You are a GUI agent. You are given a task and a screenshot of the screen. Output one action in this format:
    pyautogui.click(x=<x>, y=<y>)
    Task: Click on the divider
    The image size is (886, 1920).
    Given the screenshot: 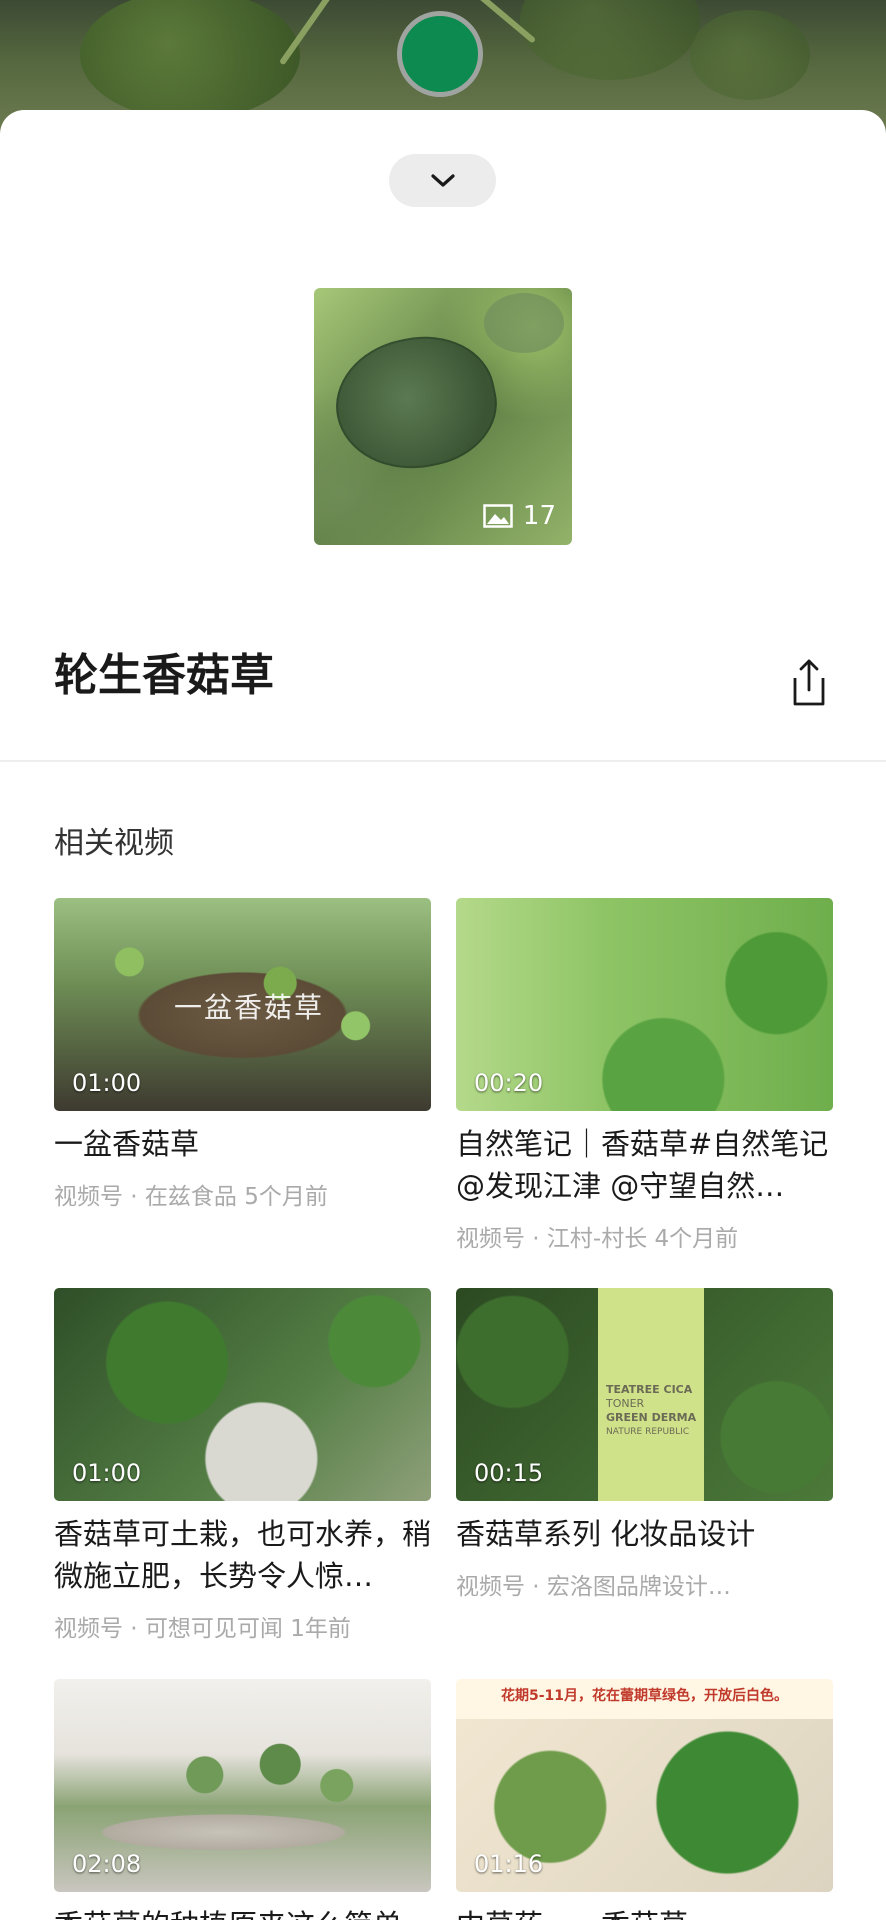 What is the action you would take?
    pyautogui.click(x=443, y=761)
    